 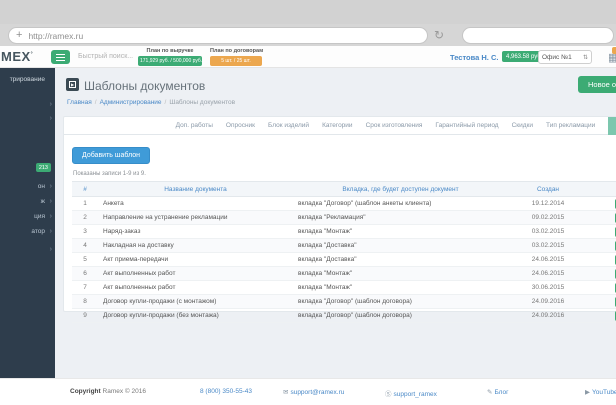 What do you see at coordinates (145, 86) in the screenshot?
I see `page-title: Шаблоны документов` at bounding box center [145, 86].